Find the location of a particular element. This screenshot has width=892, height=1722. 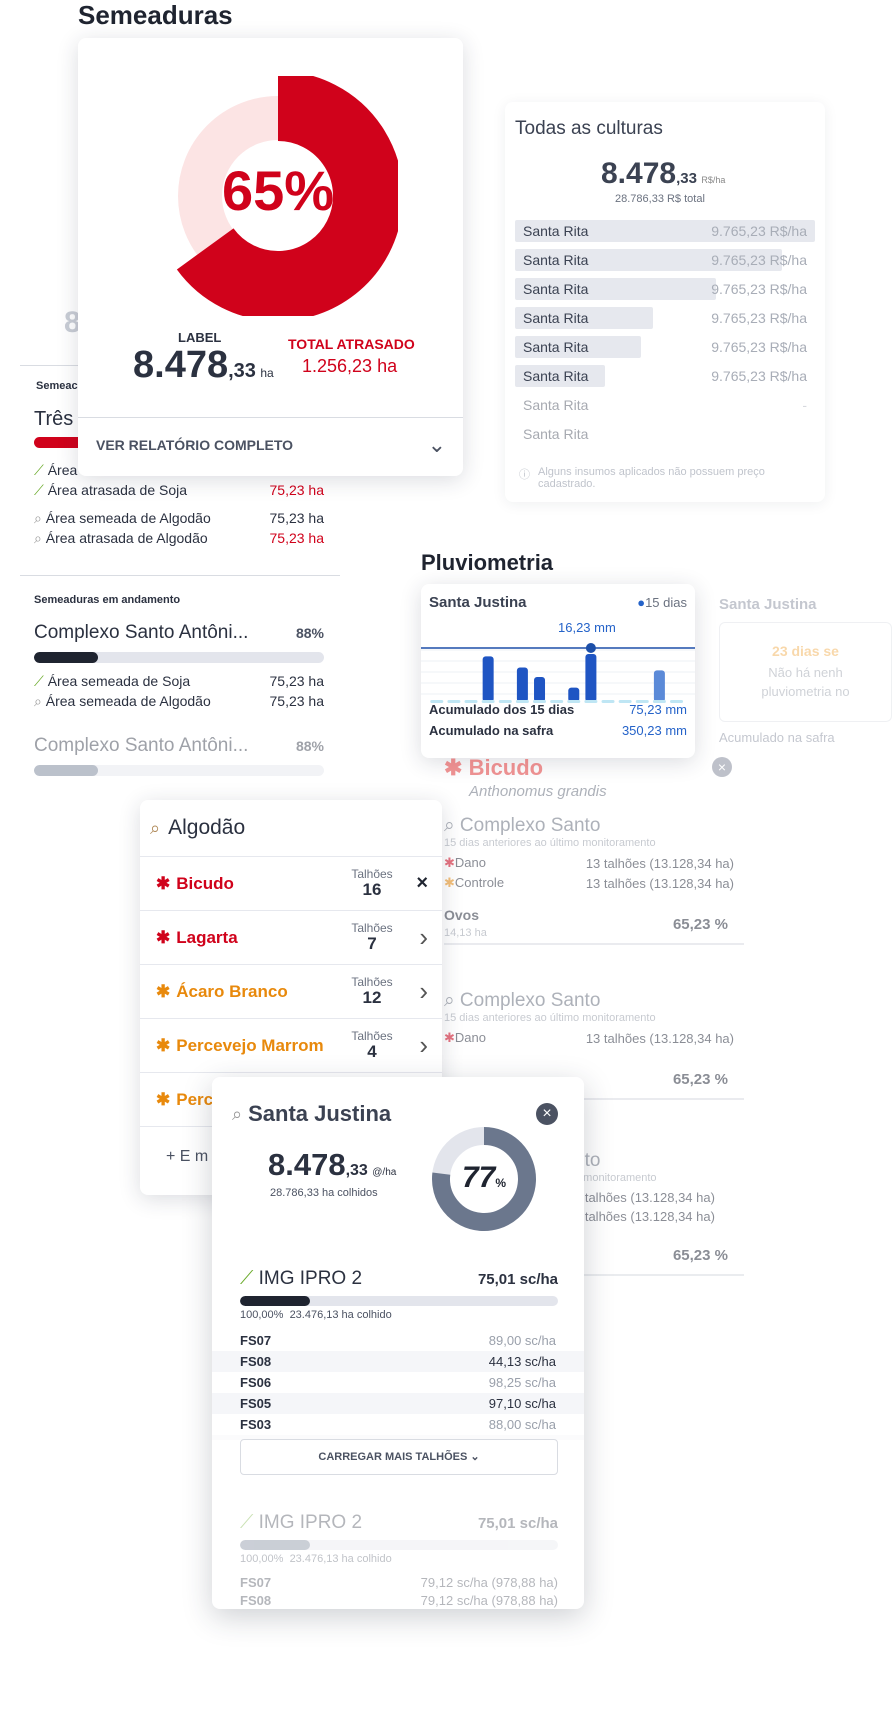

close-icon: × is located at coordinates (415, 883).